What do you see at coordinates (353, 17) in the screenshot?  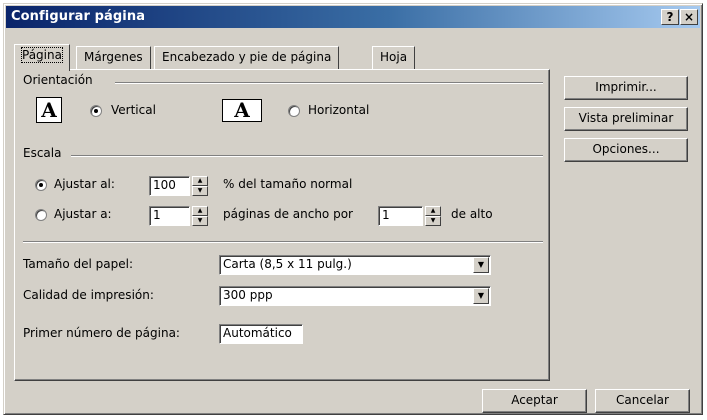 I see `title-bar: Configurar página ? ×` at bounding box center [353, 17].